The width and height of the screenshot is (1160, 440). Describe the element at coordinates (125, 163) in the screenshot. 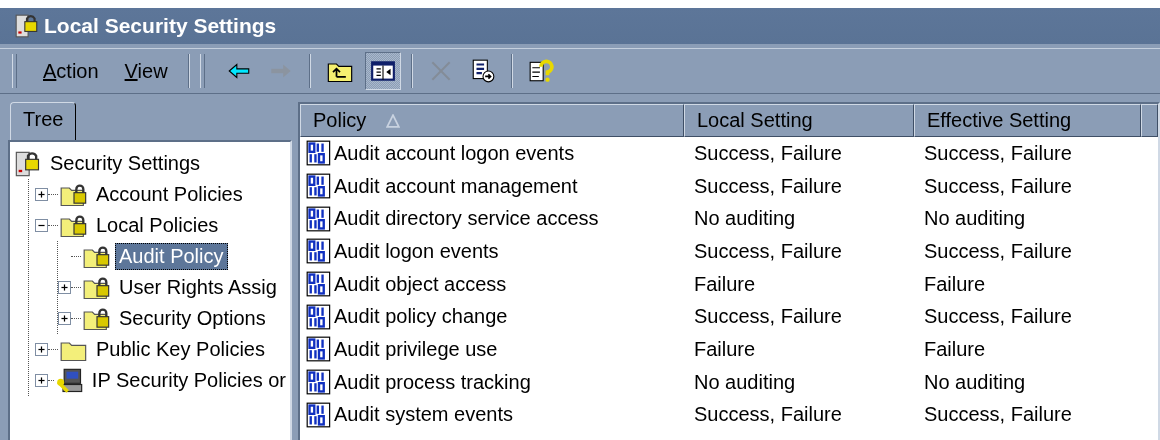

I see `tree-item: Security Settings` at that location.